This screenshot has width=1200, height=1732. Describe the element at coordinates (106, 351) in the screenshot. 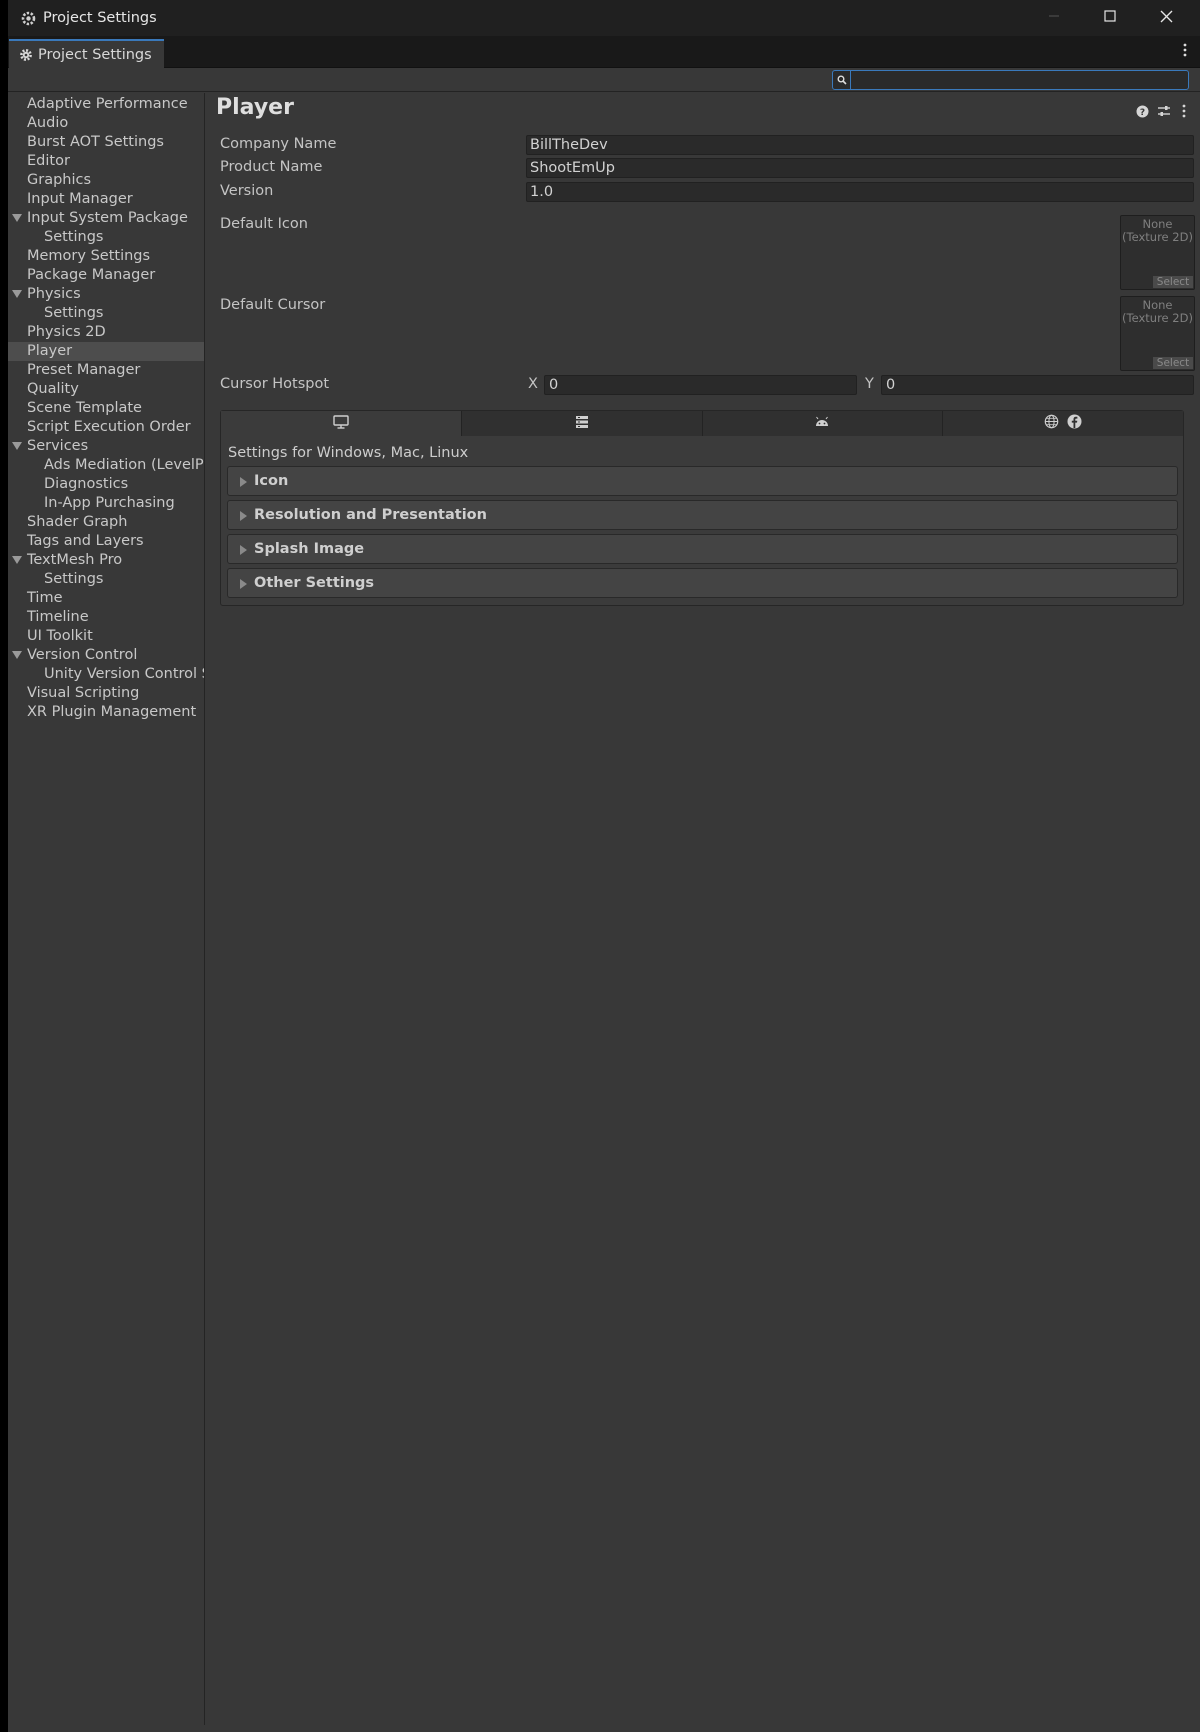

I see `sidebar-item-player: Player` at that location.